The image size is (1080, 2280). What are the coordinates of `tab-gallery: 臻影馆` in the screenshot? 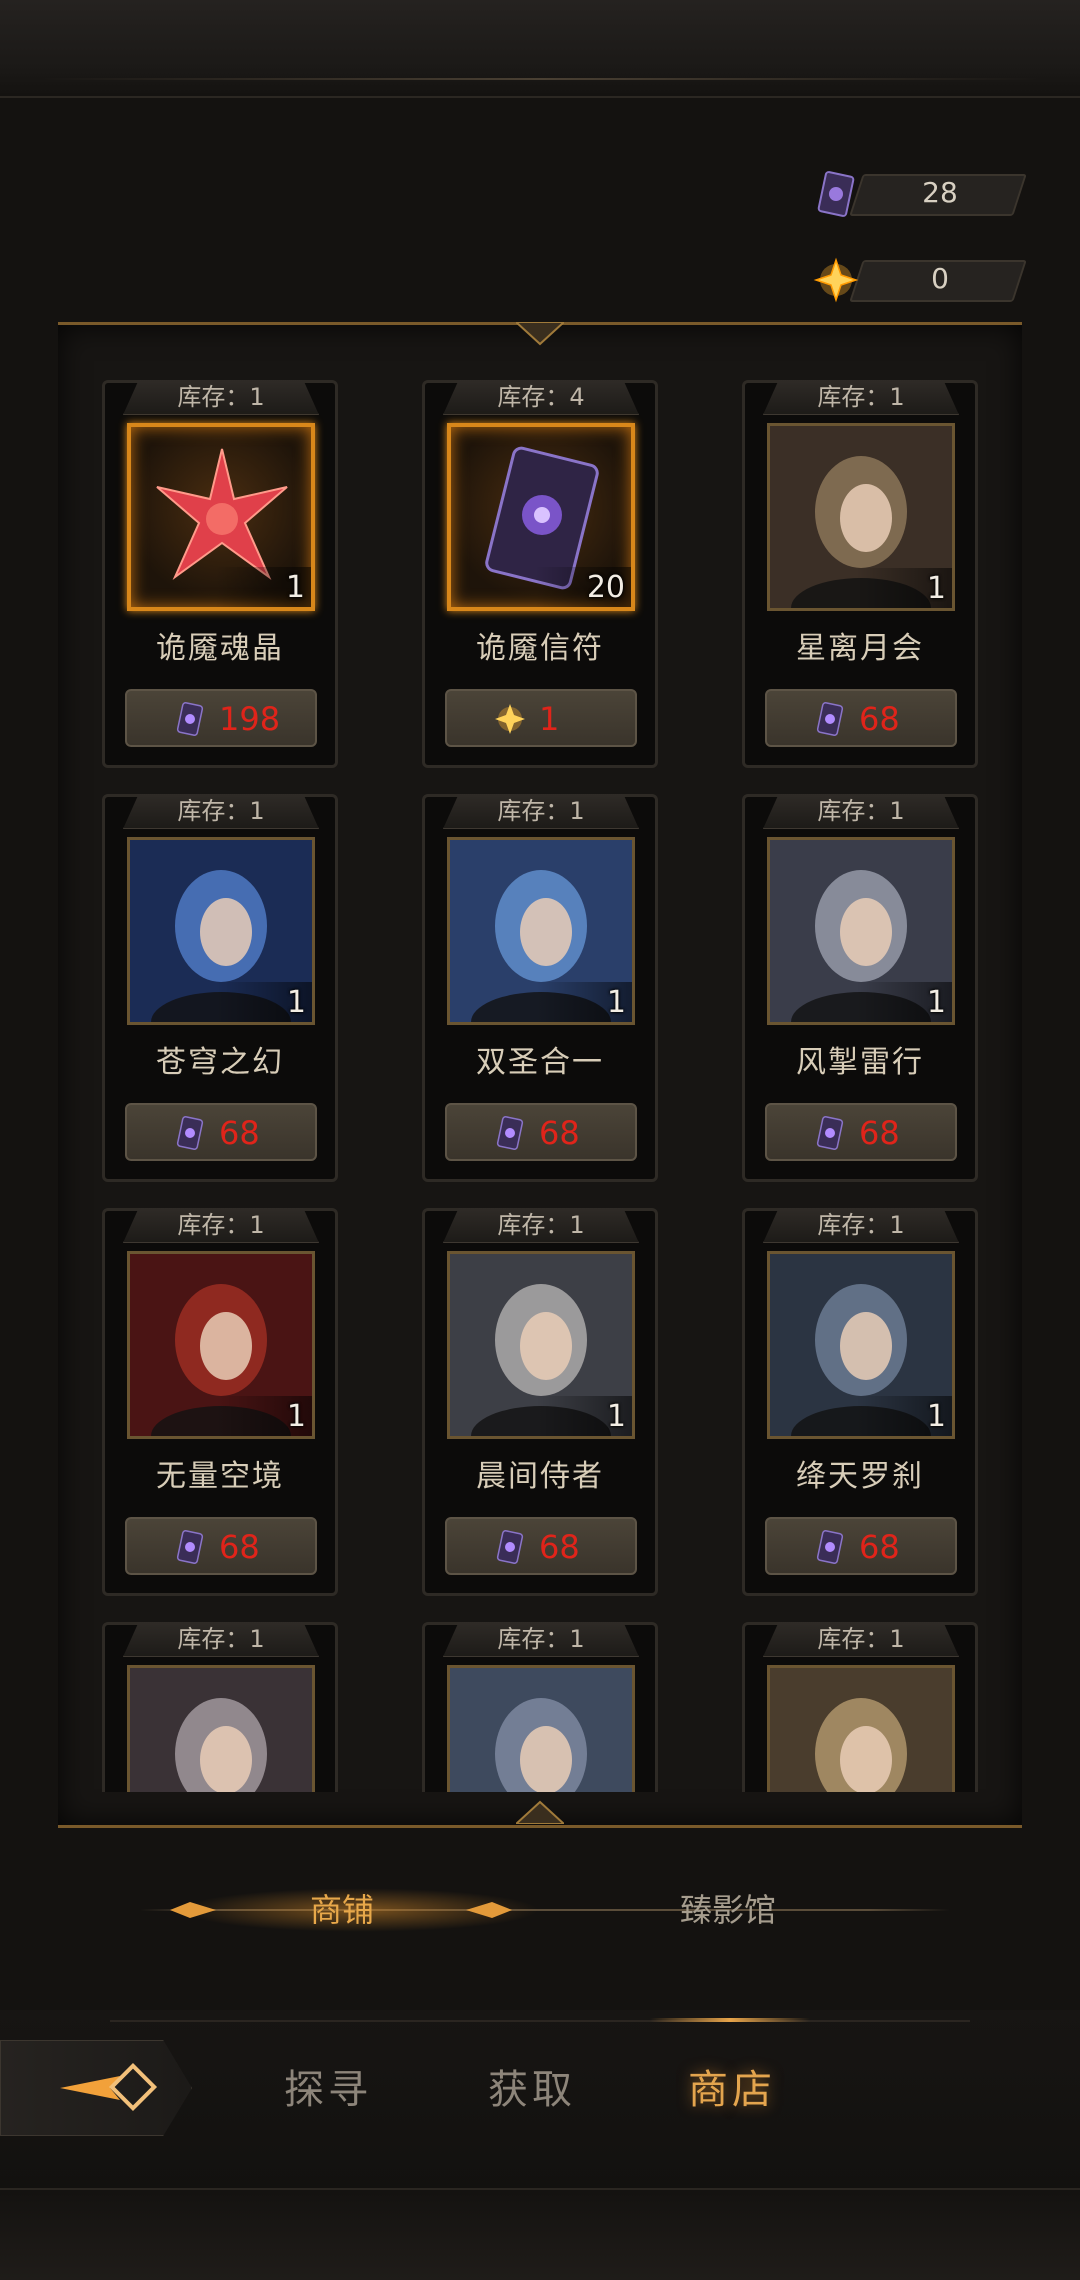 It's located at (728, 1910).